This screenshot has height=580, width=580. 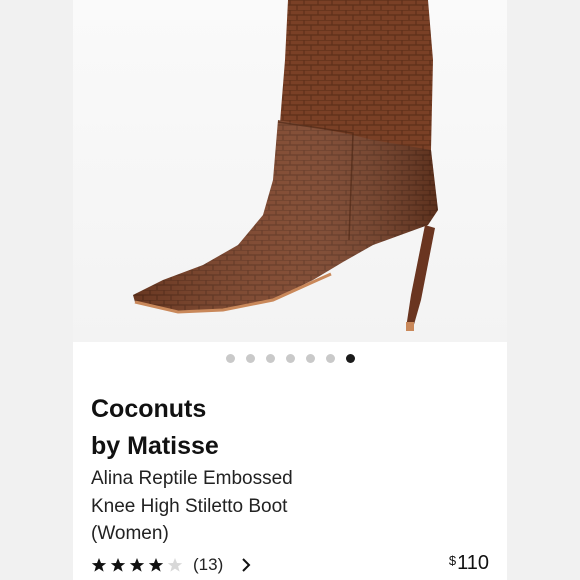 I want to click on carousel-dots, so click(x=290, y=358).